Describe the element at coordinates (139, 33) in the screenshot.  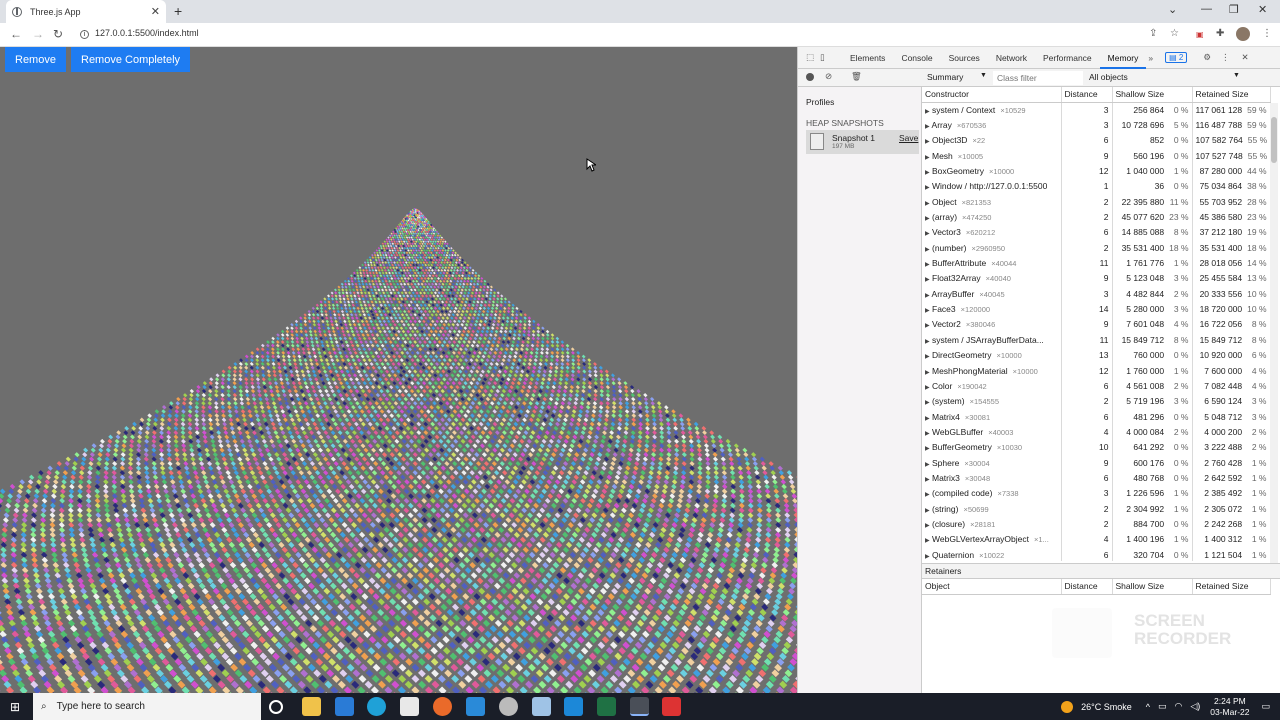
I see `url-field: i 127.0.0.1:5500/index.html` at that location.